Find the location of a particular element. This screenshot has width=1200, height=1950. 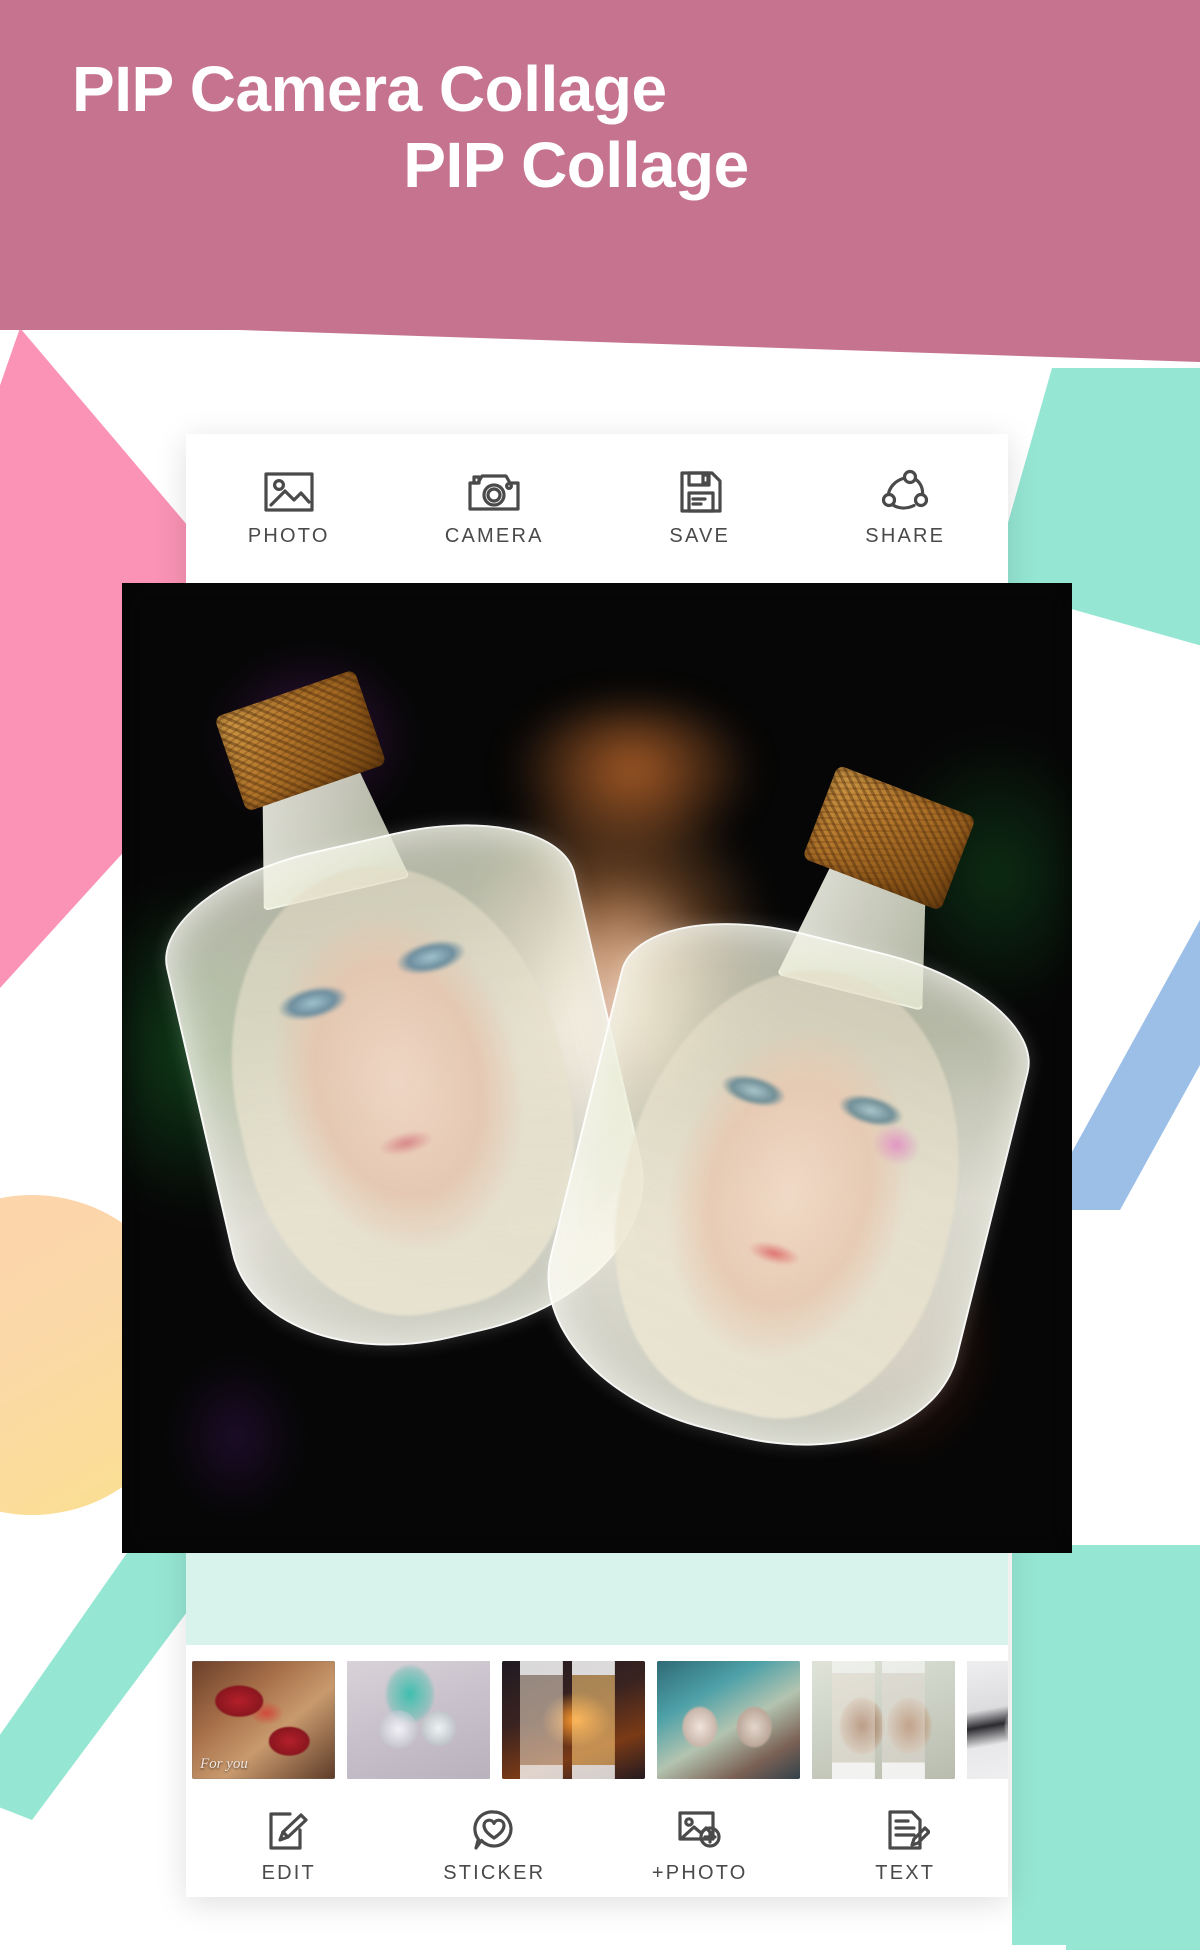

share-button: SHARE is located at coordinates (906, 508).